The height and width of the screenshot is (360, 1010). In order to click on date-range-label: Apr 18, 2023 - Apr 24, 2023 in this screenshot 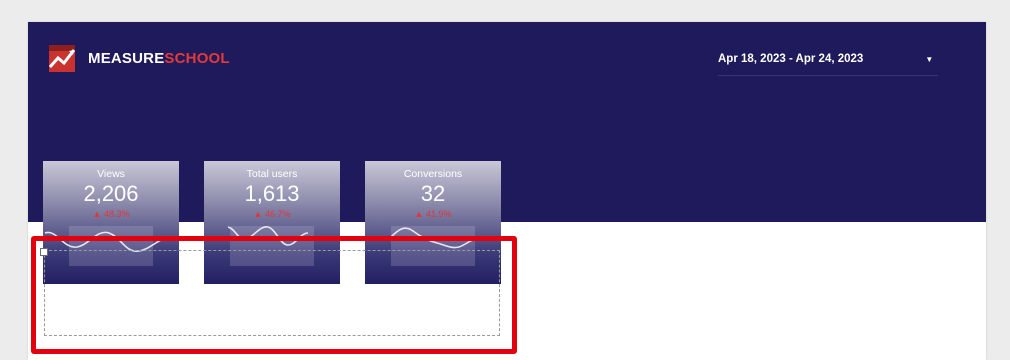, I will do `click(791, 59)`.